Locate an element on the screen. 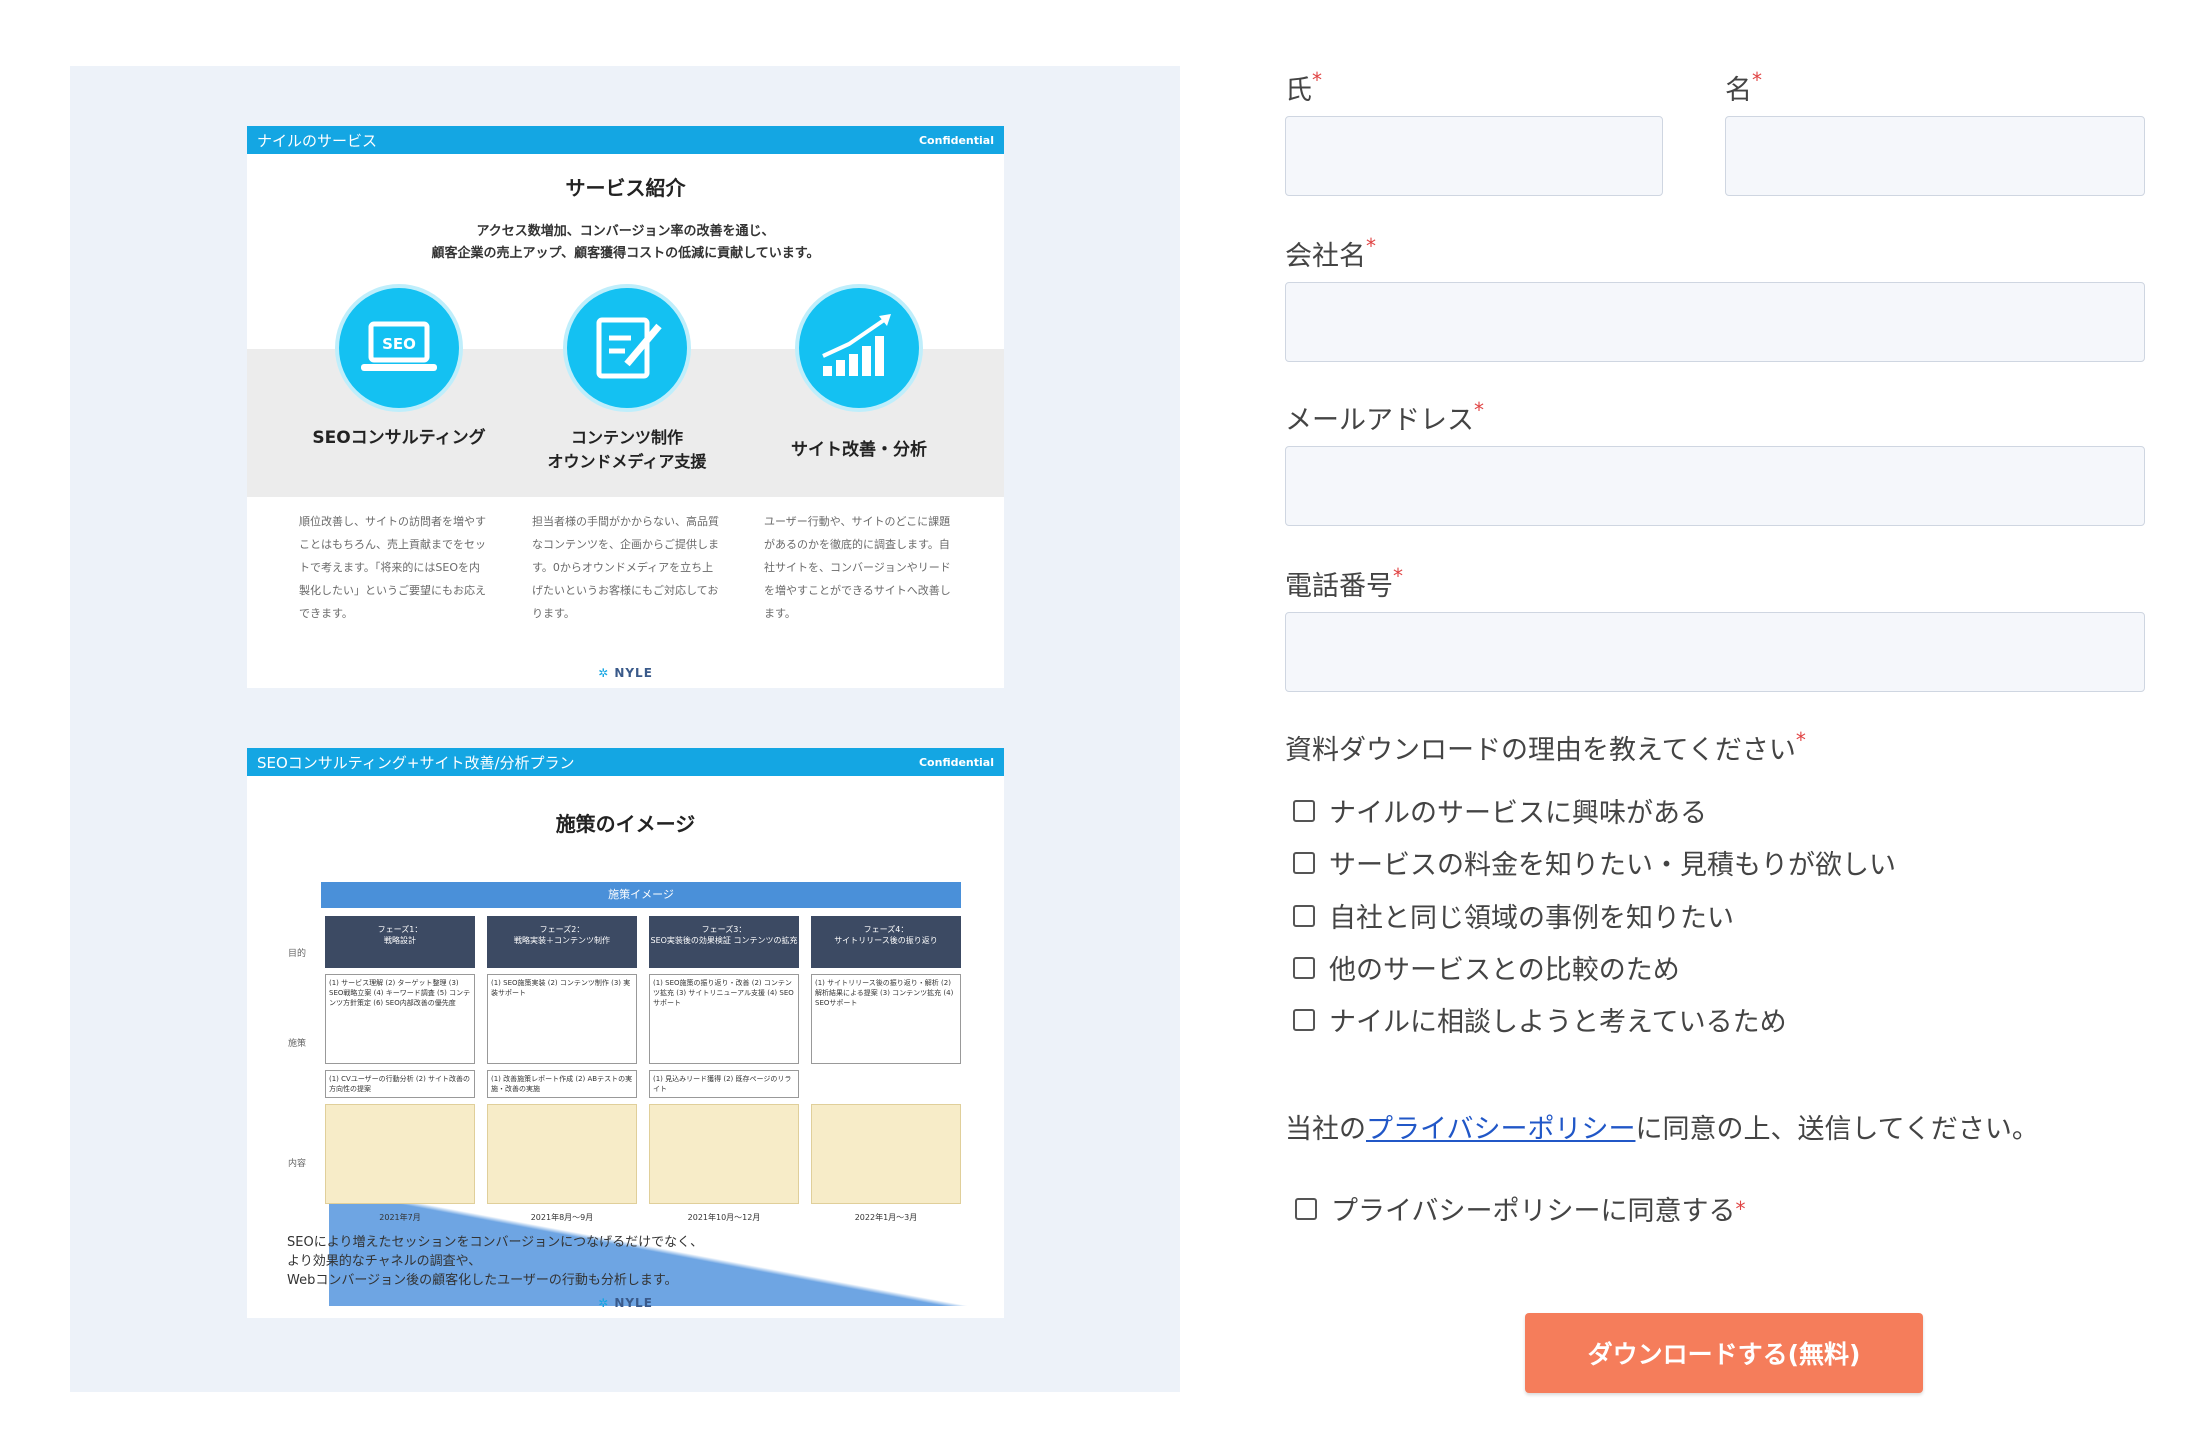 This screenshot has width=2200, height=1440. label-text: 会社名 is located at coordinates (1325, 256).